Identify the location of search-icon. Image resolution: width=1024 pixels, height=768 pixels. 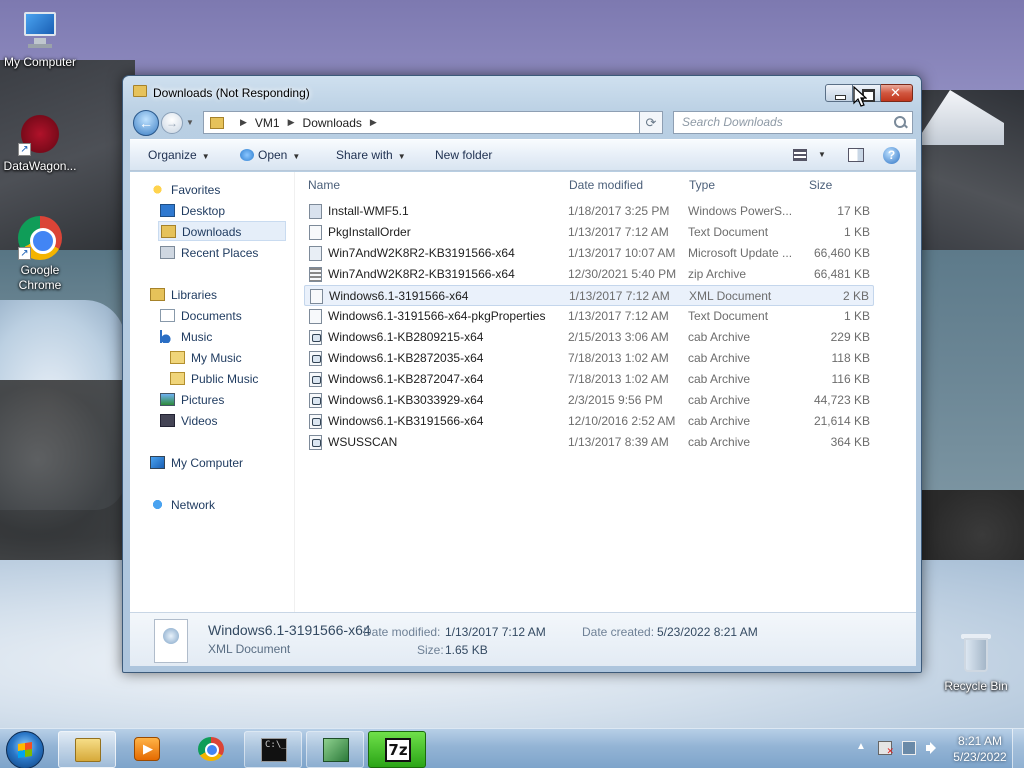
(900, 122).